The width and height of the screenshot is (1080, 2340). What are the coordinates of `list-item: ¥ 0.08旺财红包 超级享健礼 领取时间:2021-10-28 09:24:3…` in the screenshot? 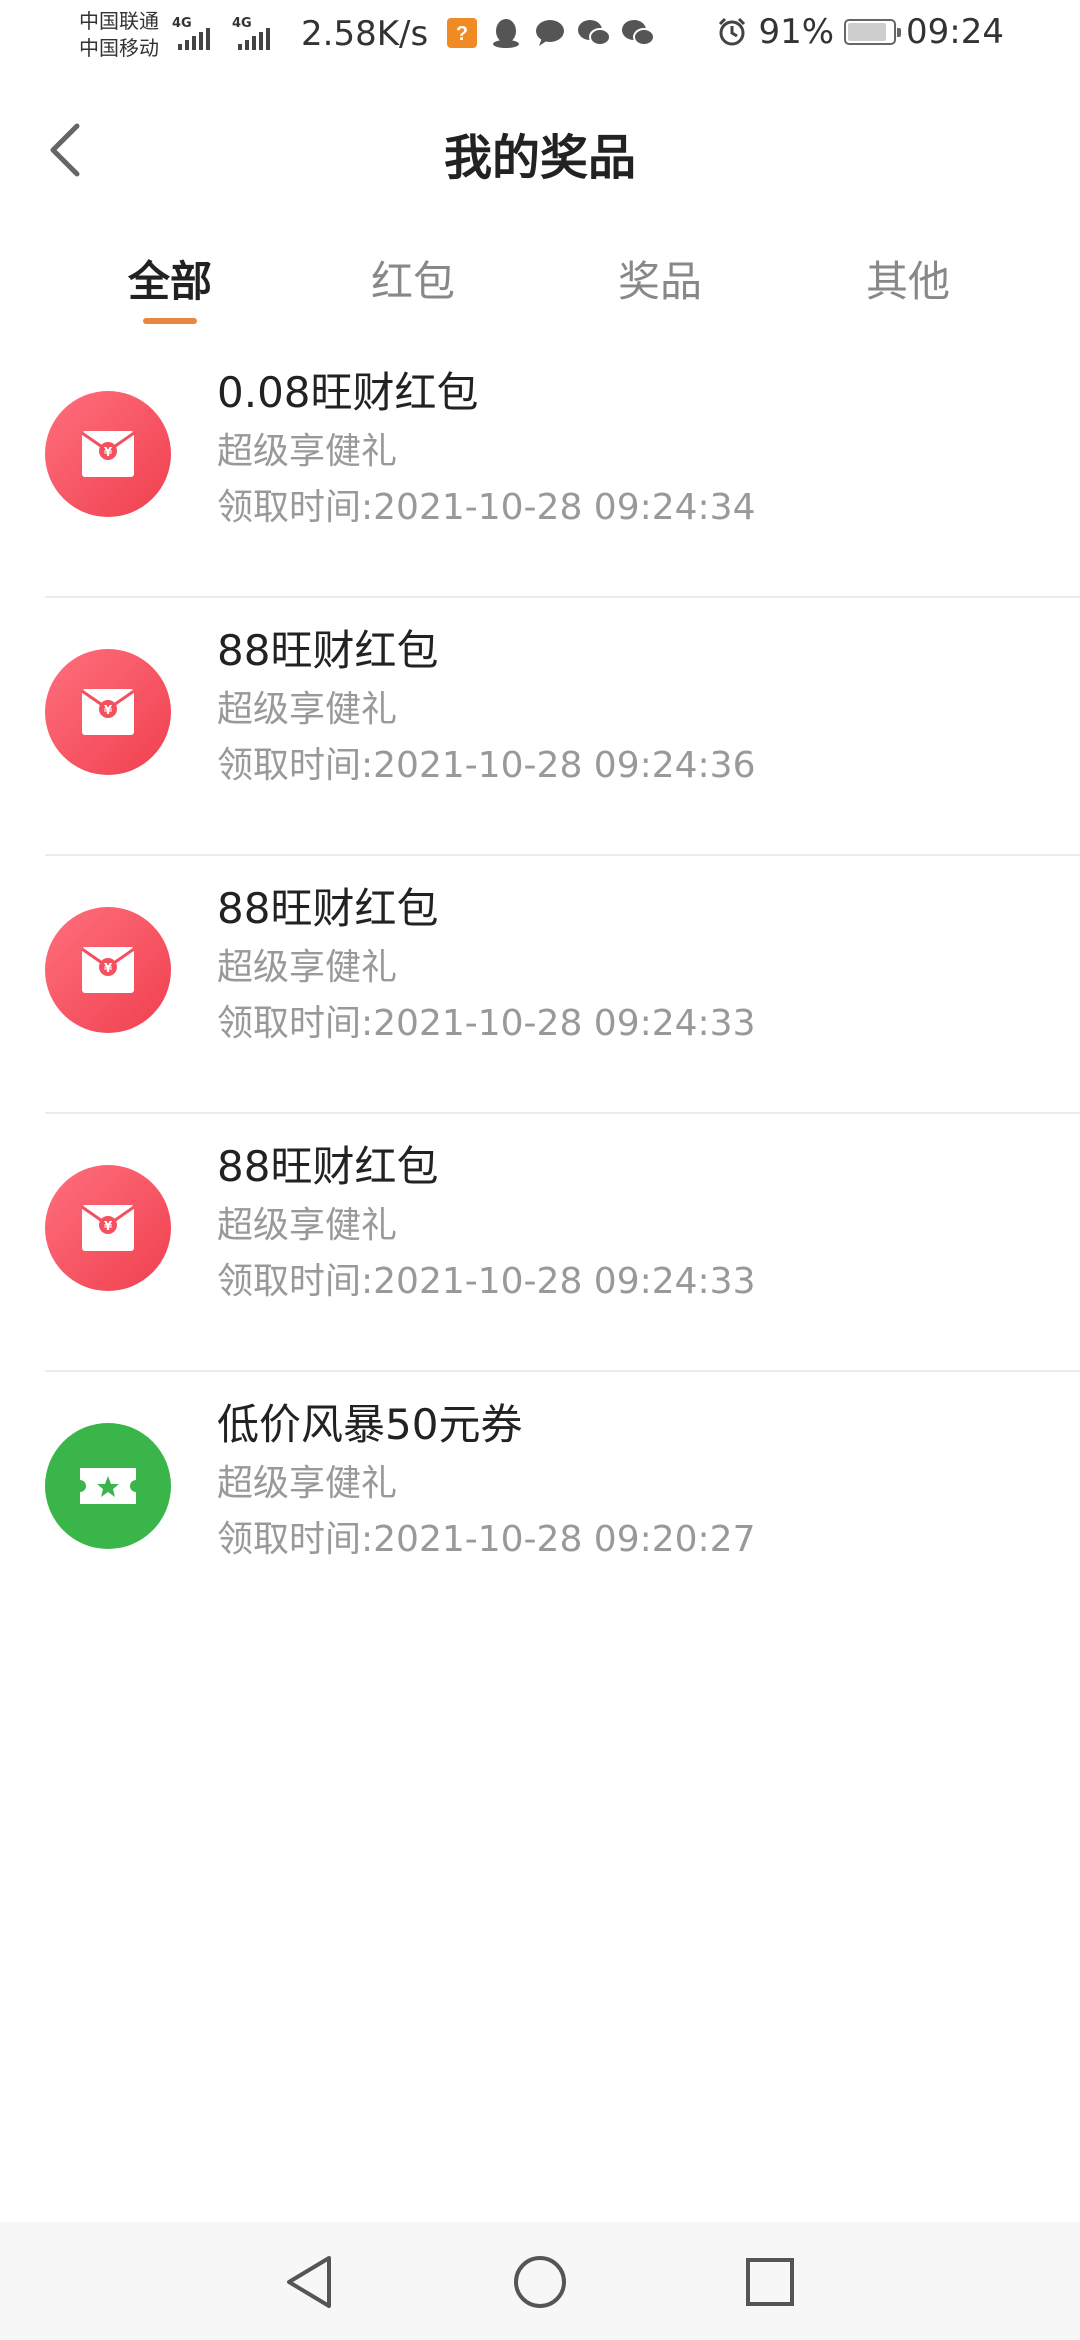 It's located at (540, 468).